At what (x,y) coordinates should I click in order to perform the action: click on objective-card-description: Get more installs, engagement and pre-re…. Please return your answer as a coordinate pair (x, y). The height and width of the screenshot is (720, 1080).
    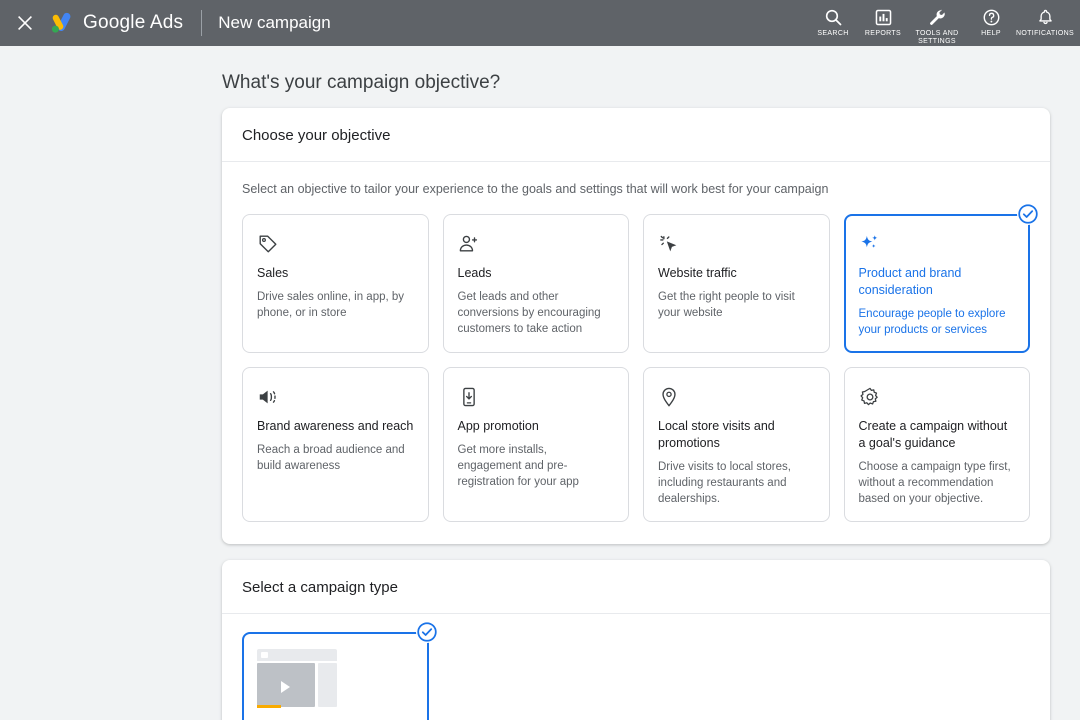
    Looking at the image, I should click on (518, 466).